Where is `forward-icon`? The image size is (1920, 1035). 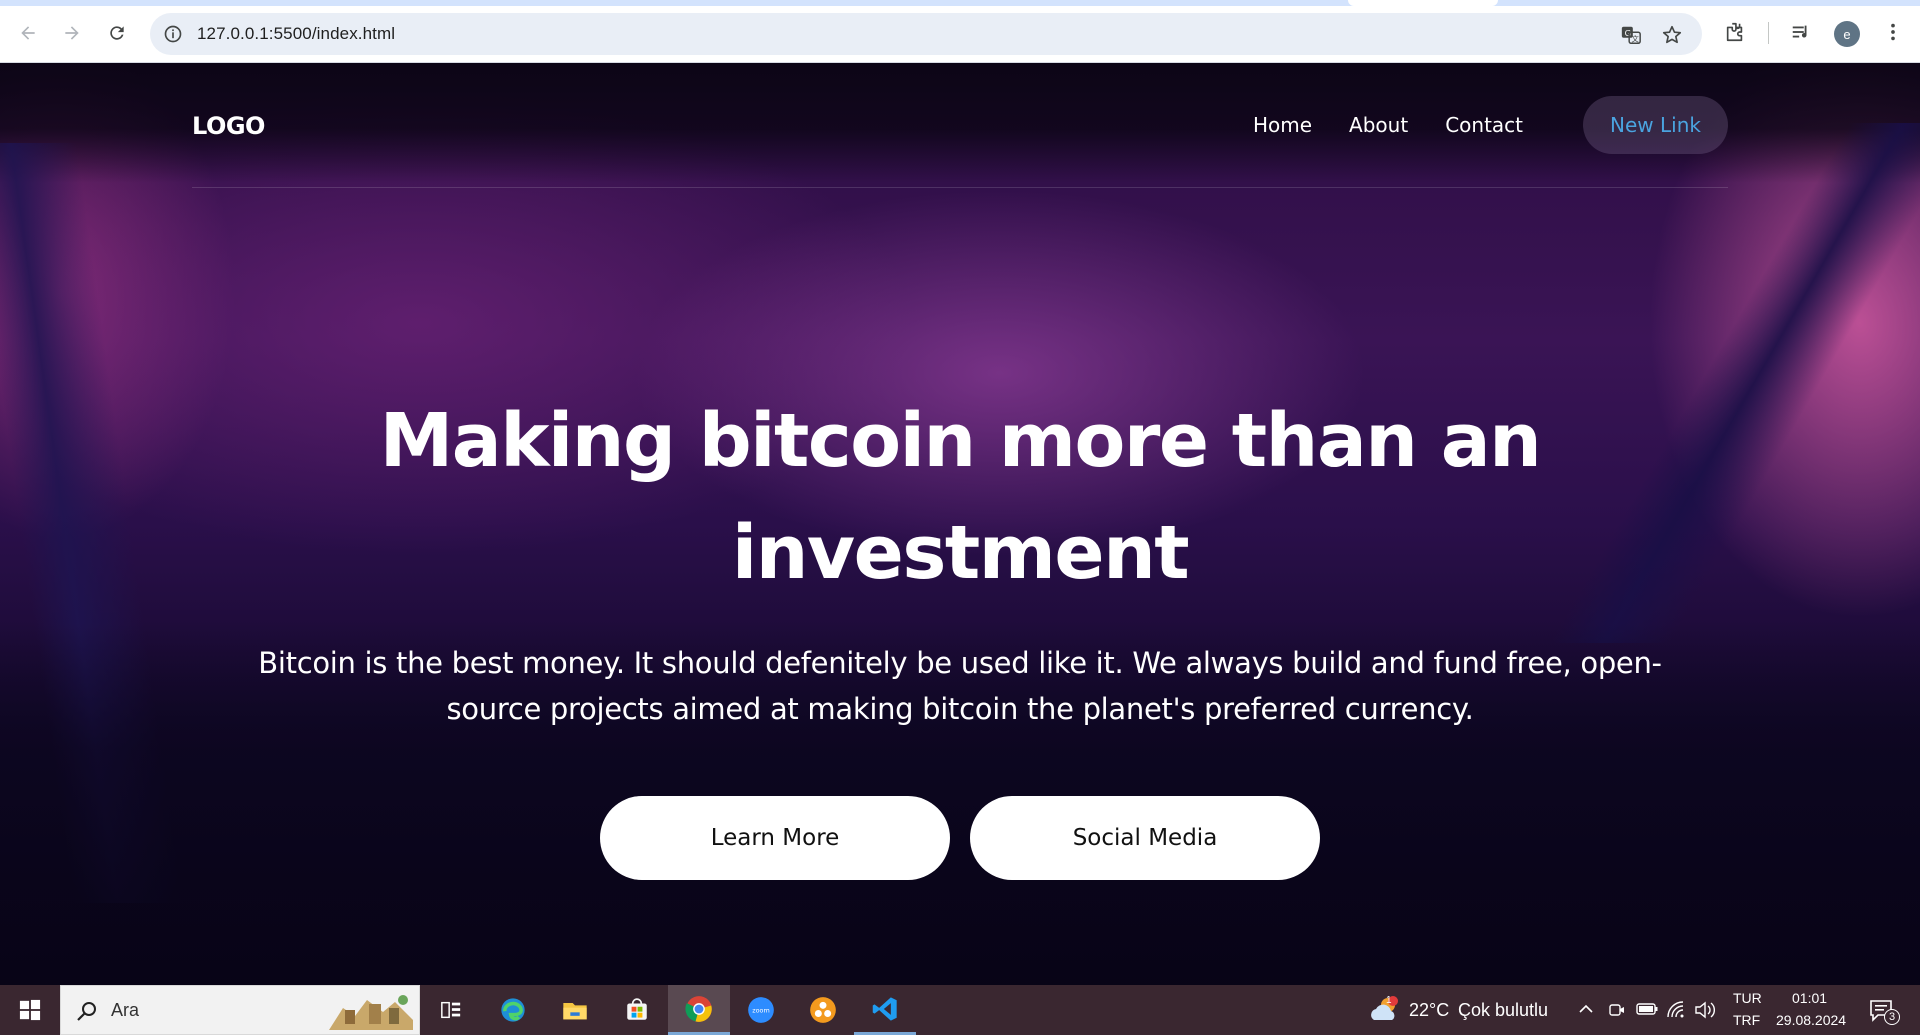 forward-icon is located at coordinates (72, 33).